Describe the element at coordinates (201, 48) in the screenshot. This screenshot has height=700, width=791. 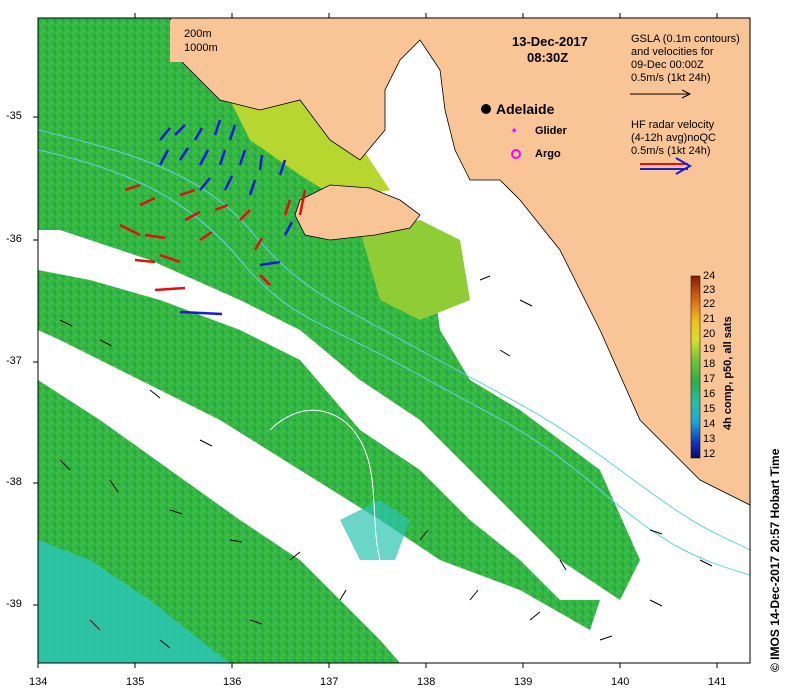
I see `scale-label-1000m: 1000m` at that location.